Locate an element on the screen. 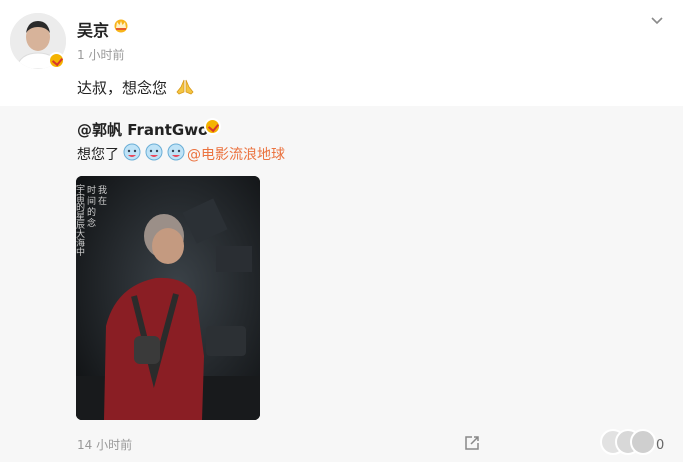 This screenshot has width=683, height=462. poster-text-line: 宇宙的星辰大海中 is located at coordinates (81, 221).